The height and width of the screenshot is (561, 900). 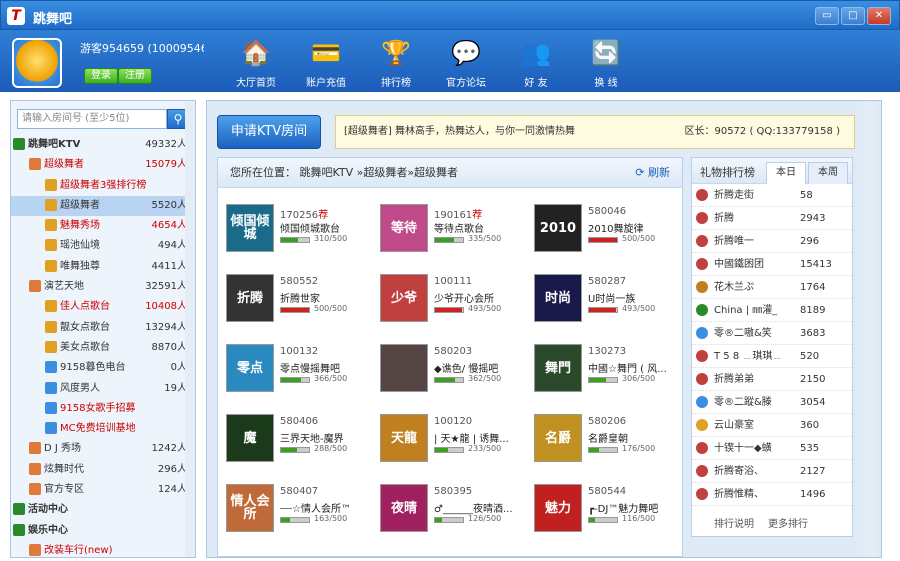 What do you see at coordinates (166, 307) in the screenshot?
I see `tree-item-count: 10408人` at bounding box center [166, 307].